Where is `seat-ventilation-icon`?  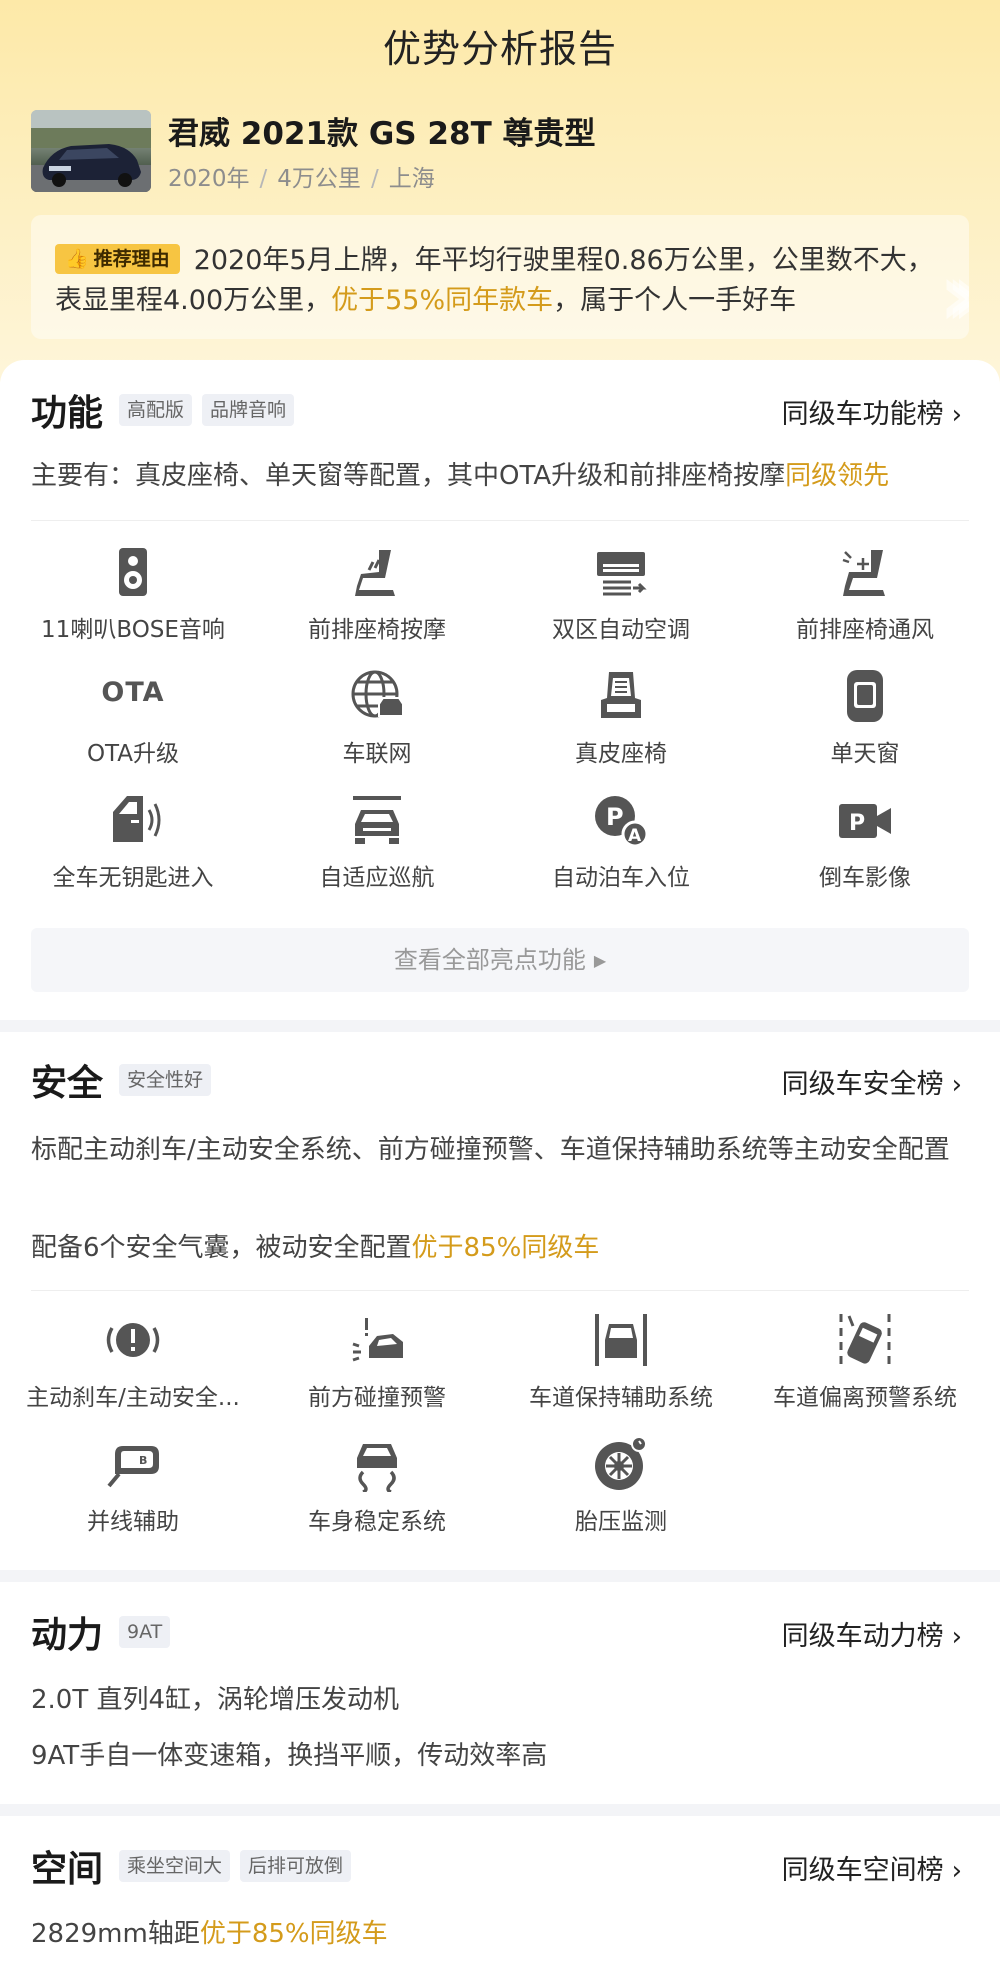 seat-ventilation-icon is located at coordinates (863, 573).